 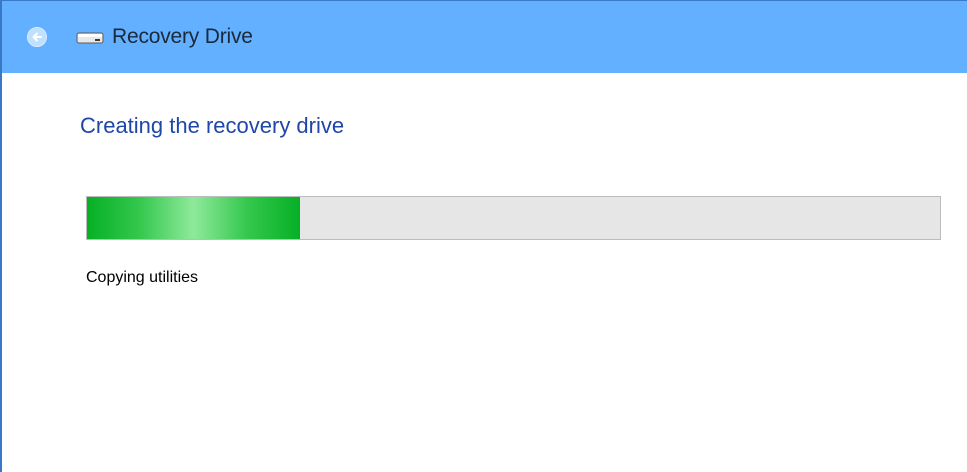 I want to click on status-text: Copying utilities, so click(x=142, y=277).